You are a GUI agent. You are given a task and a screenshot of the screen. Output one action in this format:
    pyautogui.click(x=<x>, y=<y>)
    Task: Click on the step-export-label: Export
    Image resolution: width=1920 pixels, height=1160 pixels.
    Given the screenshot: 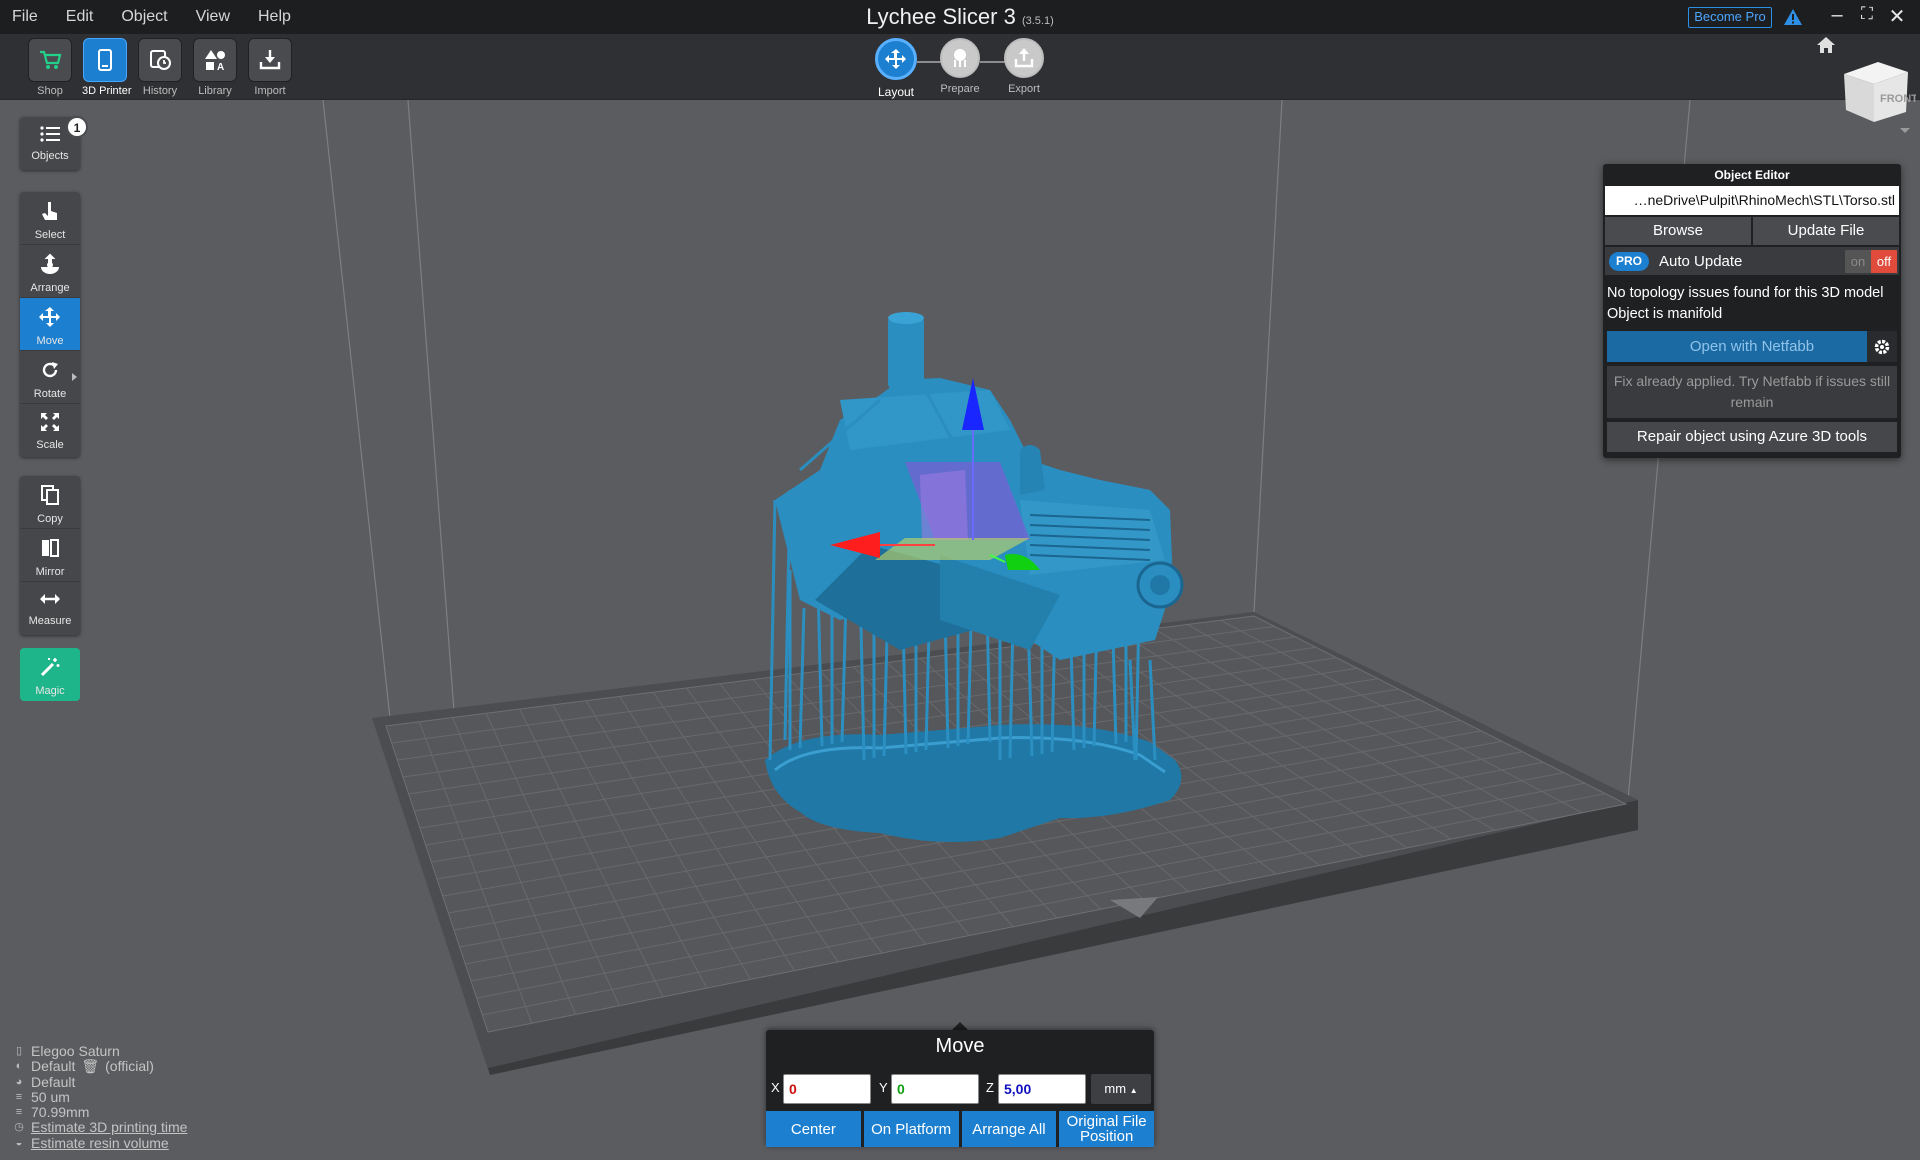 What is the action you would take?
    pyautogui.click(x=1024, y=89)
    